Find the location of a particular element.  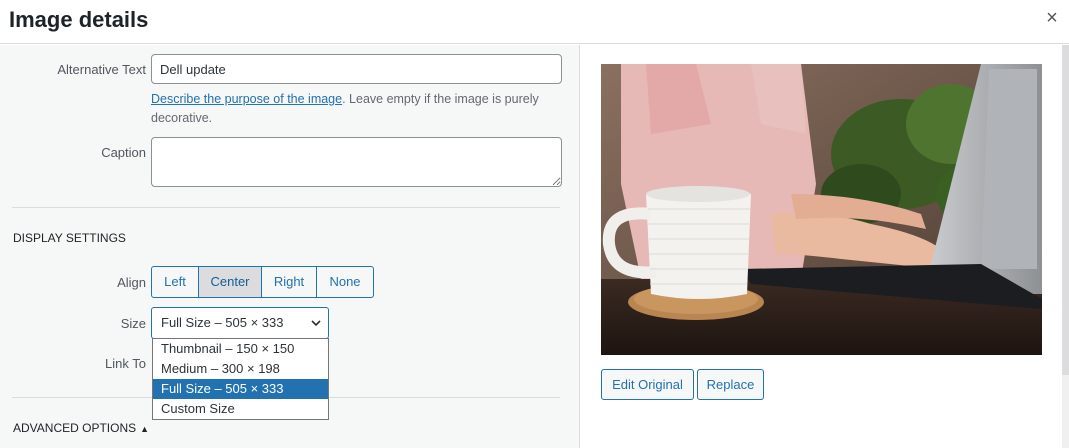

align-right-button: Right is located at coordinates (289, 282).